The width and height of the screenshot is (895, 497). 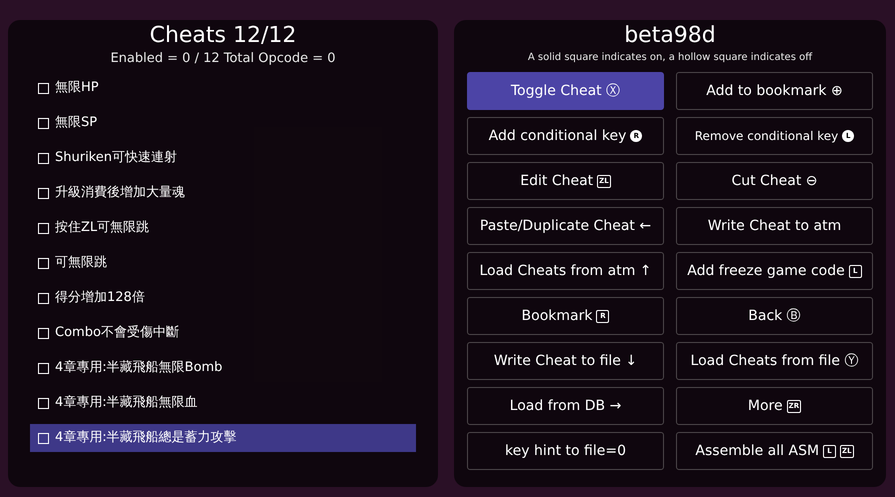 What do you see at coordinates (223, 193) in the screenshot?
I see `cheat-item: 升級消費後增加大量魂` at bounding box center [223, 193].